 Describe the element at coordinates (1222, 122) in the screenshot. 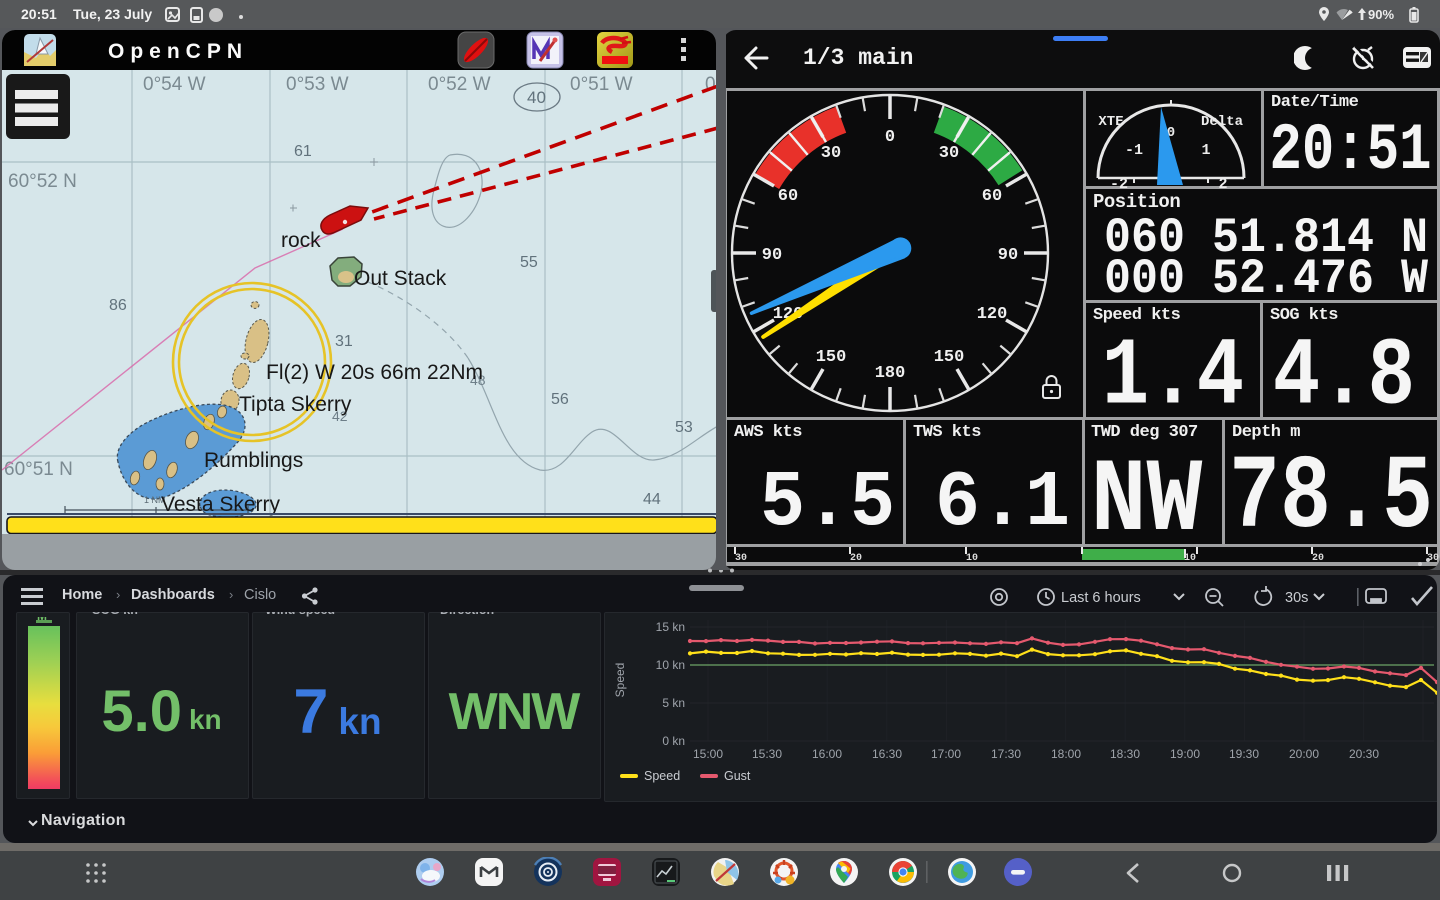

I see `svg-text: Delta` at that location.